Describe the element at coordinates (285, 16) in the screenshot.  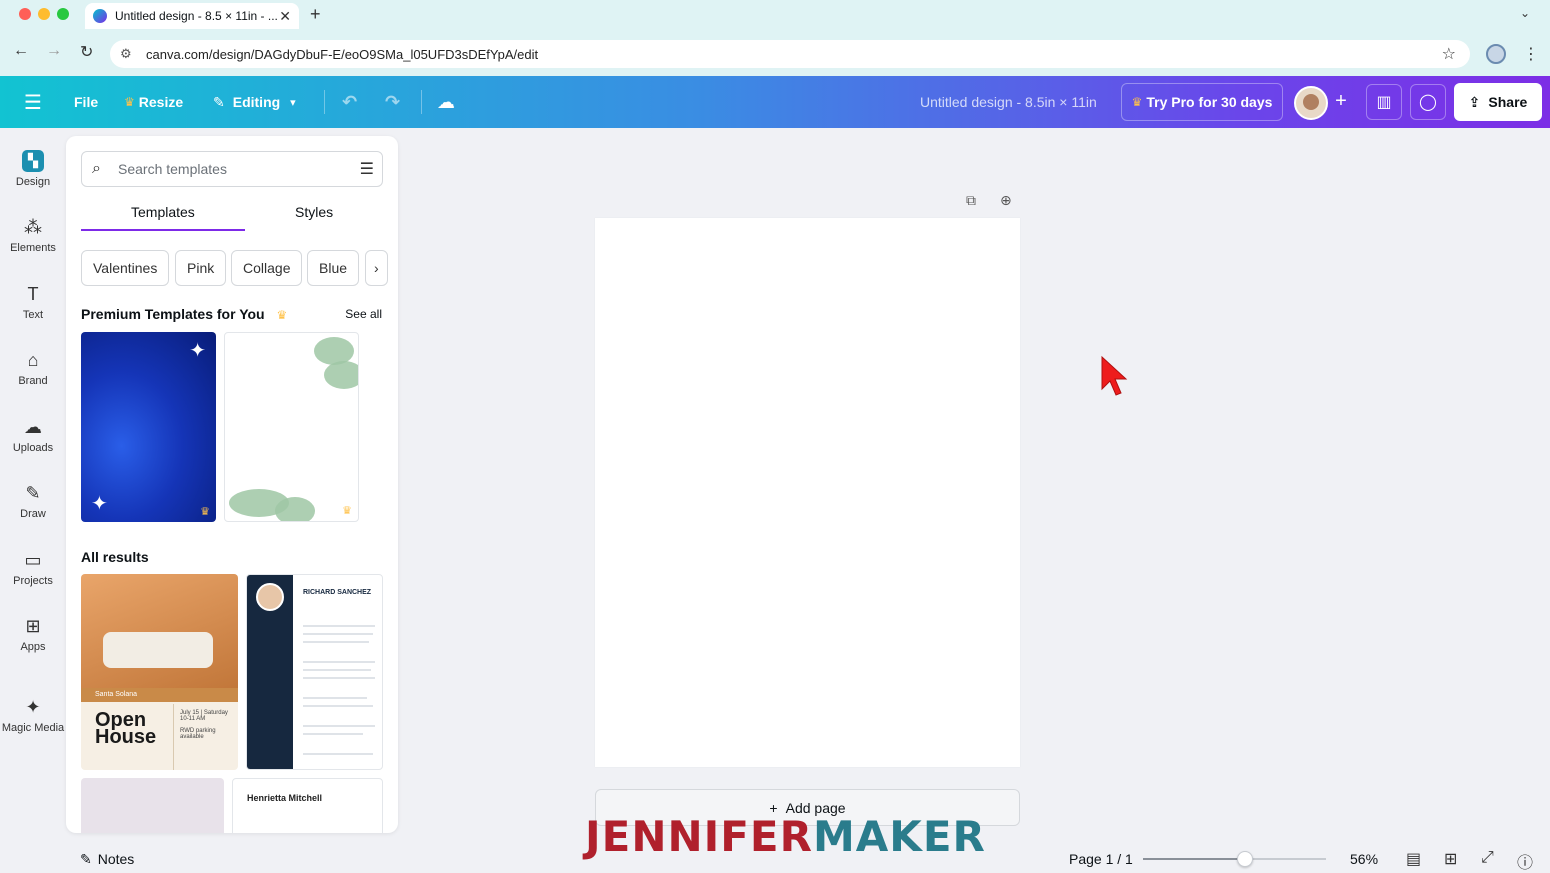
I see `close-tab-icon: ✕` at that location.